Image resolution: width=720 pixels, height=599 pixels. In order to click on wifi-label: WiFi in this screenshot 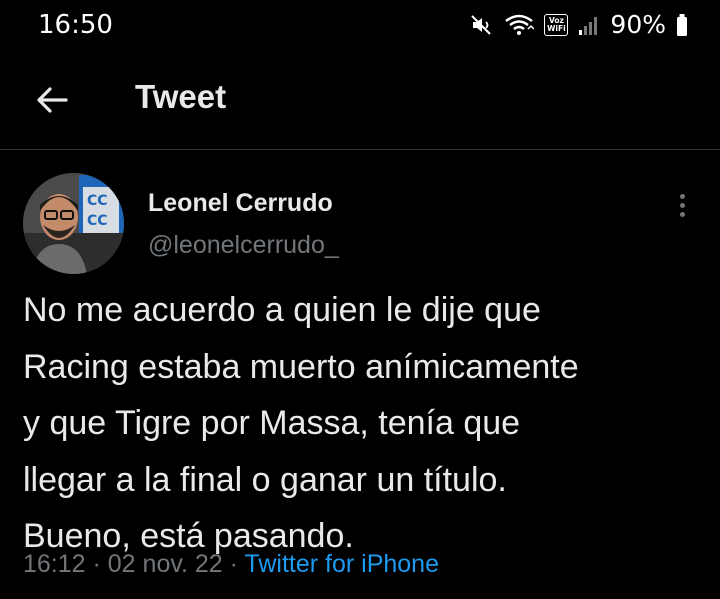, I will do `click(556, 28)`.